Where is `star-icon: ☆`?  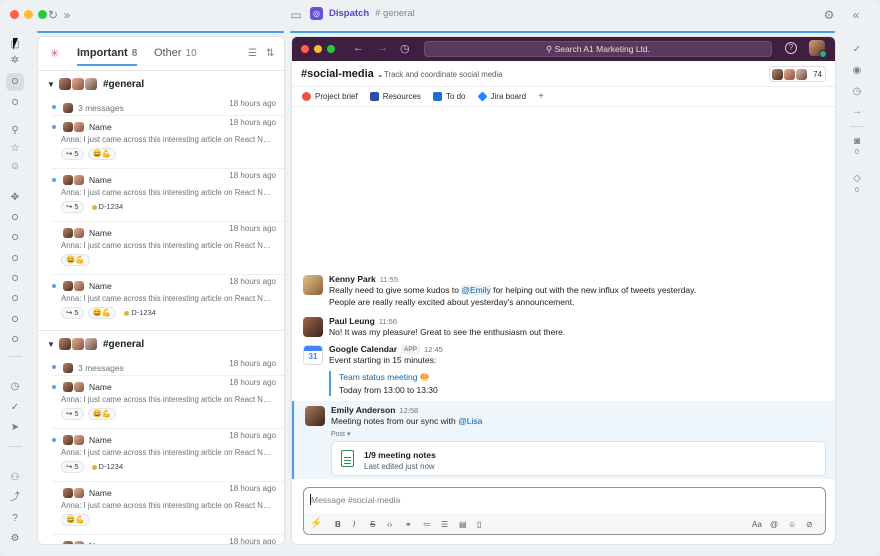 star-icon: ☆ is located at coordinates (15, 149).